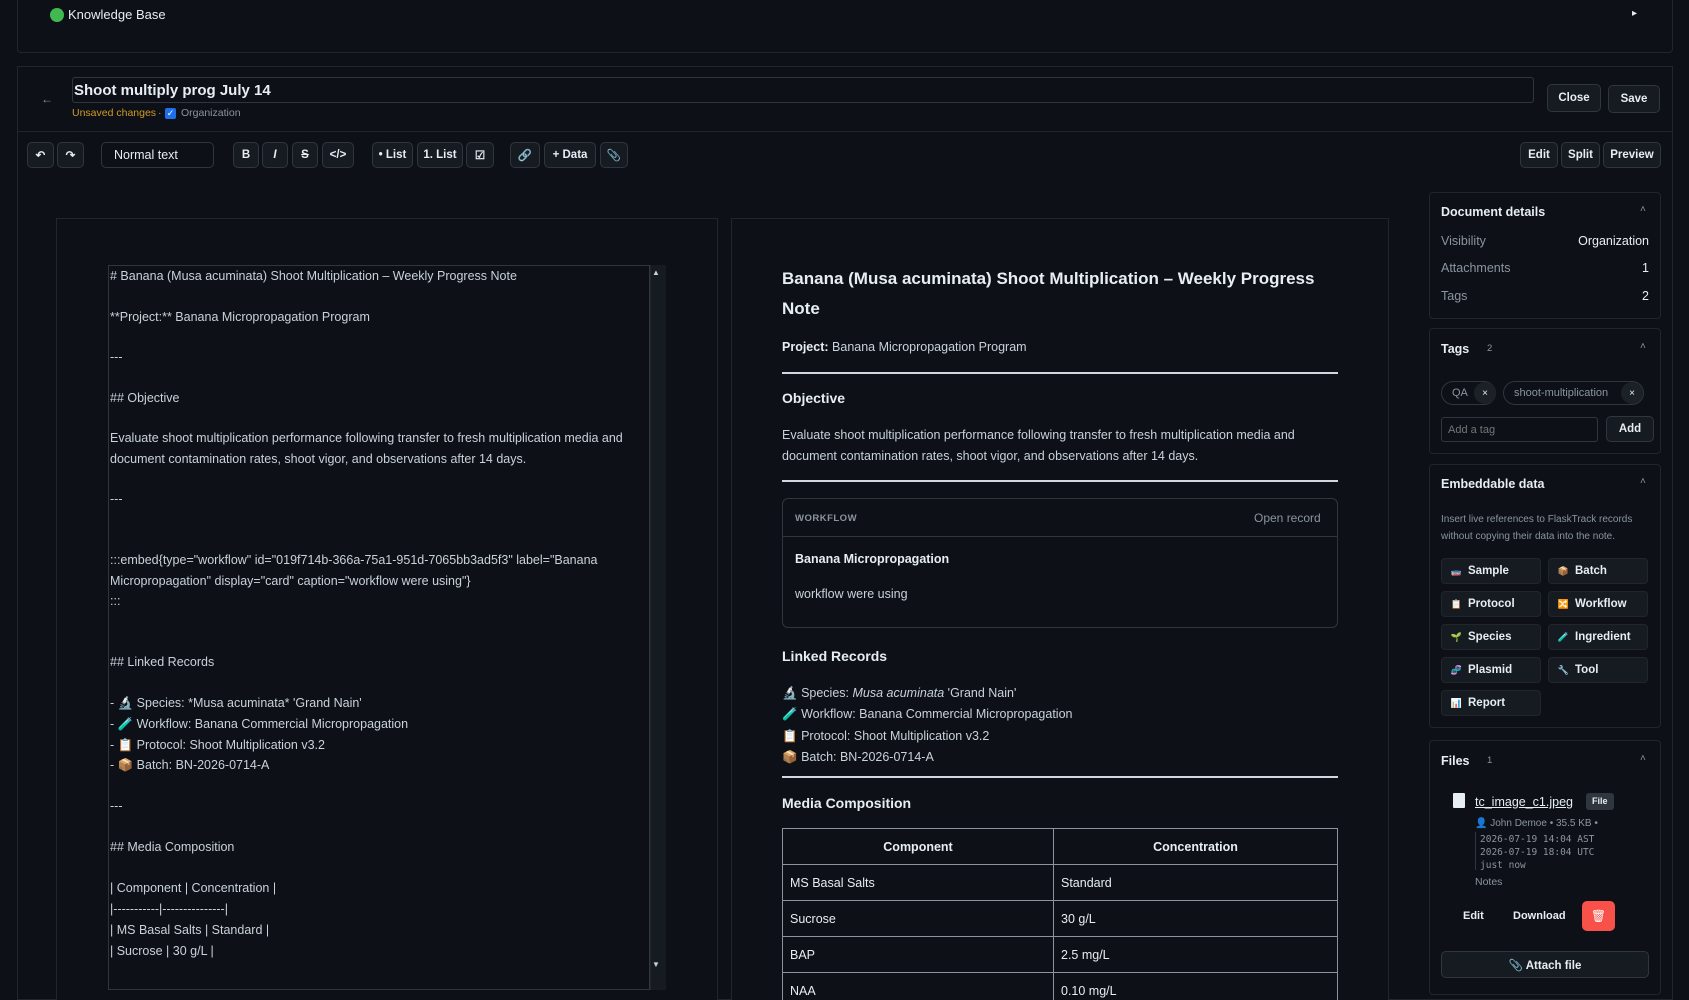  What do you see at coordinates (1488, 882) in the screenshot?
I see `file-notes-label: Notes` at bounding box center [1488, 882].